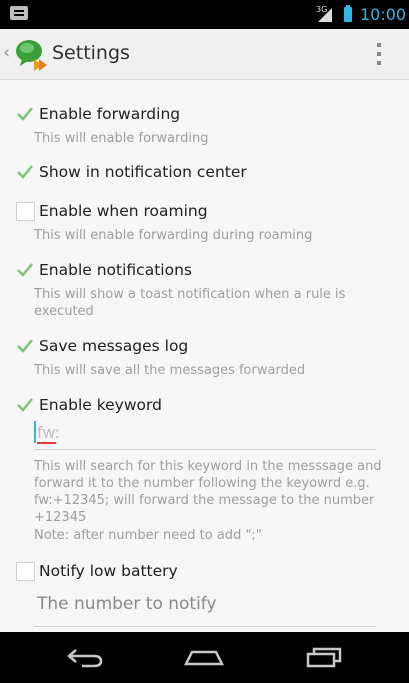 This screenshot has width=409, height=683. Describe the element at coordinates (46, 443) in the screenshot. I see `spellcheck-underline` at that location.